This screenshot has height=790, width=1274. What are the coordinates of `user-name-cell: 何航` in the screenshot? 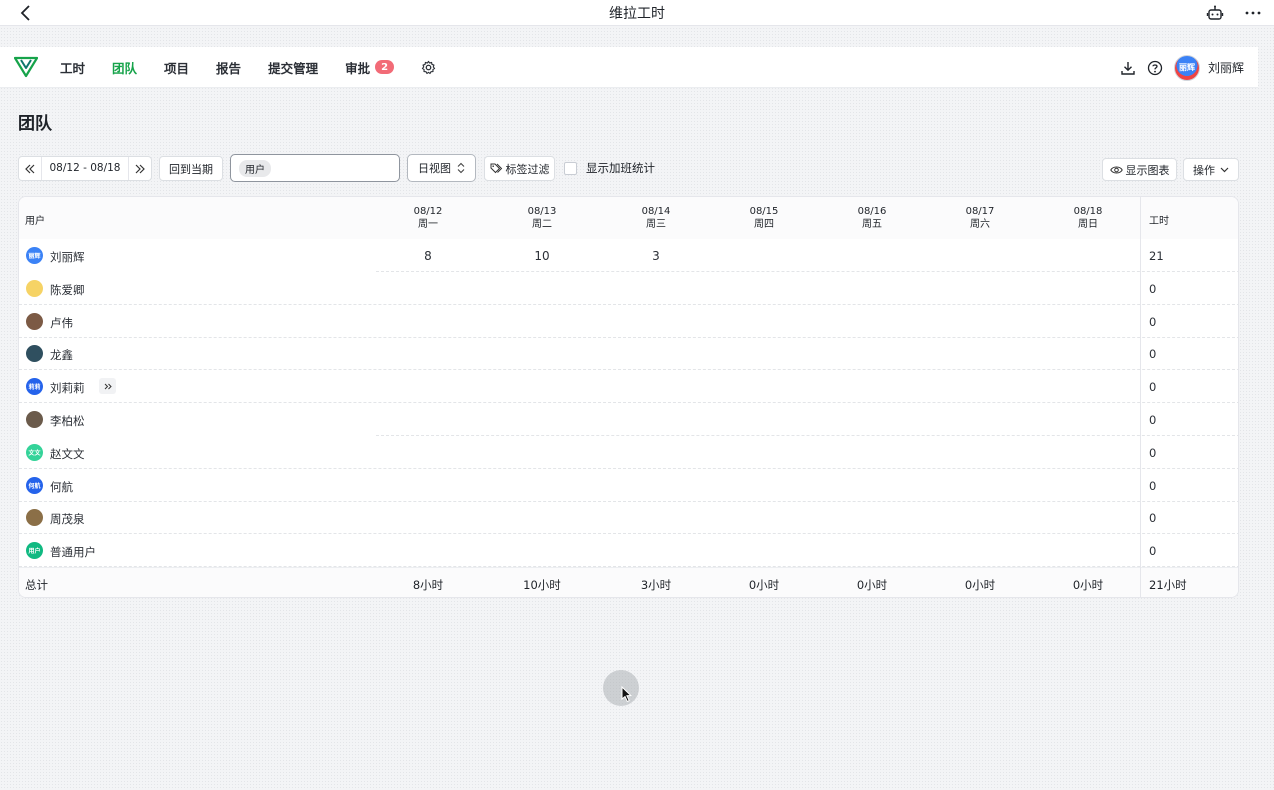 It's located at (61, 487).